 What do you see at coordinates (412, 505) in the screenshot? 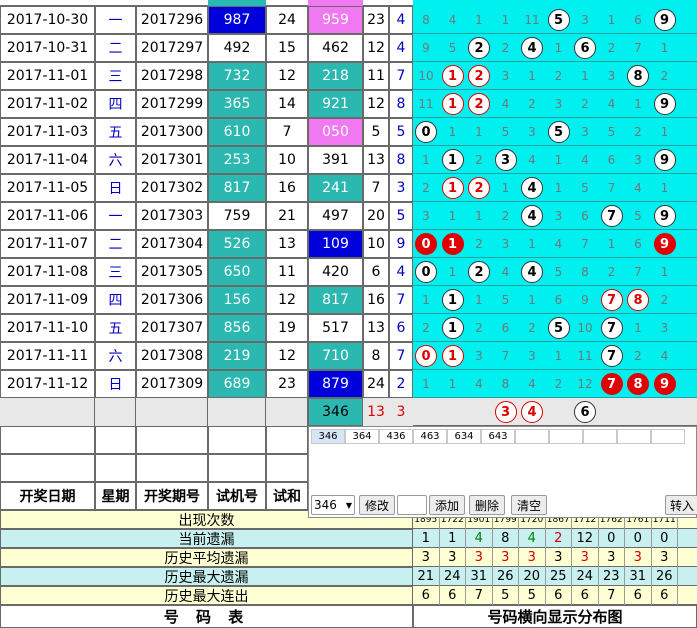
I see `number-input` at bounding box center [412, 505].